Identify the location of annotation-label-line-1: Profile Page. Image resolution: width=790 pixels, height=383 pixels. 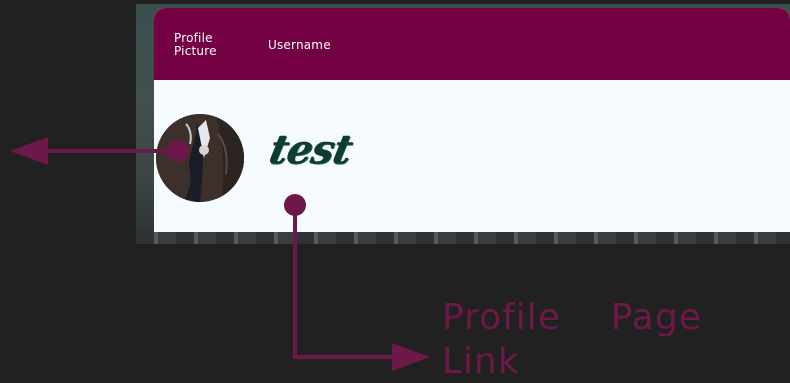
(572, 317).